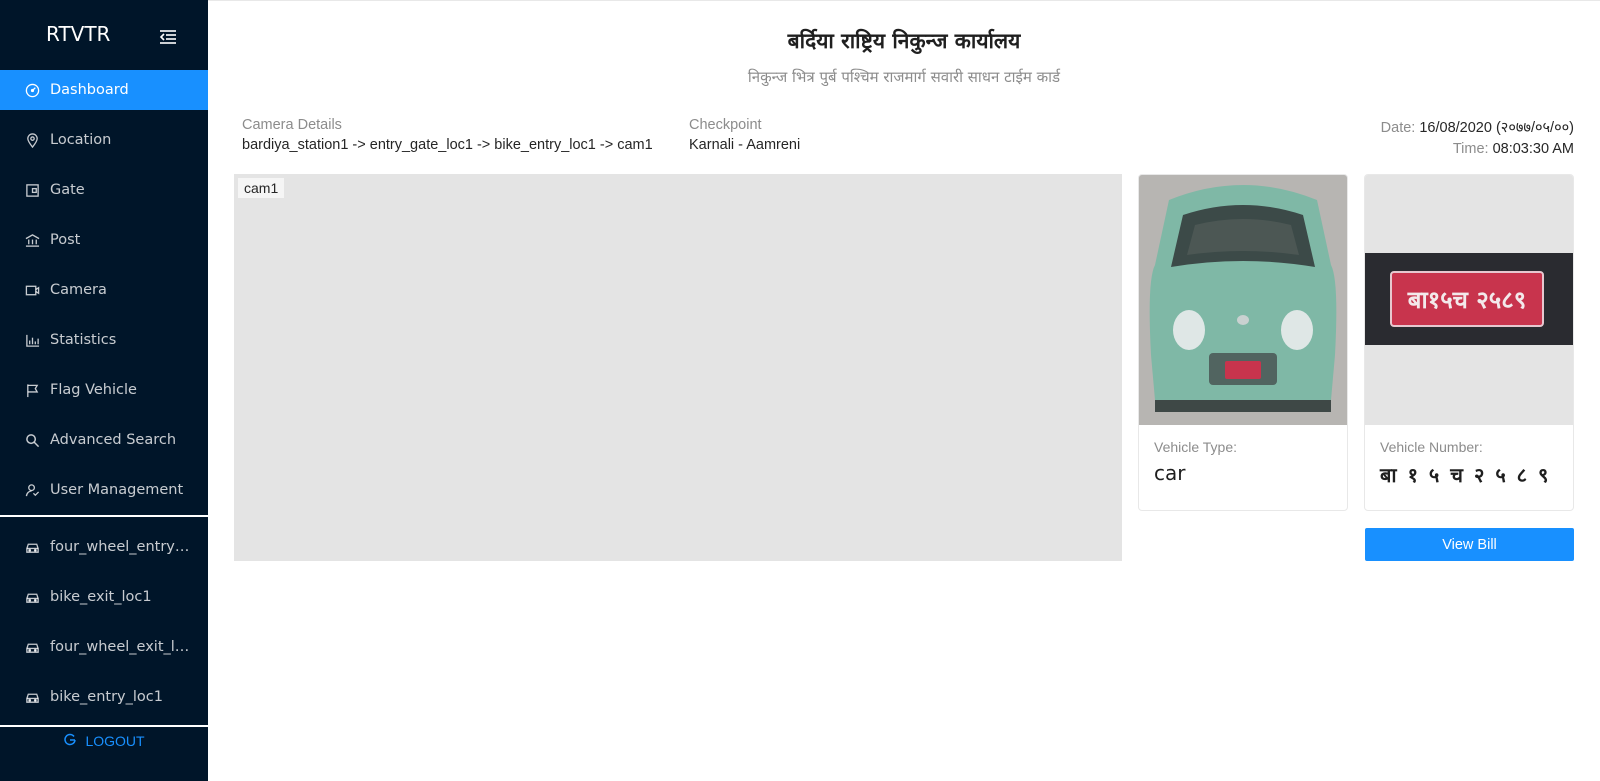  Describe the element at coordinates (115, 741) in the screenshot. I see `logout-label: LOGOUT` at that location.